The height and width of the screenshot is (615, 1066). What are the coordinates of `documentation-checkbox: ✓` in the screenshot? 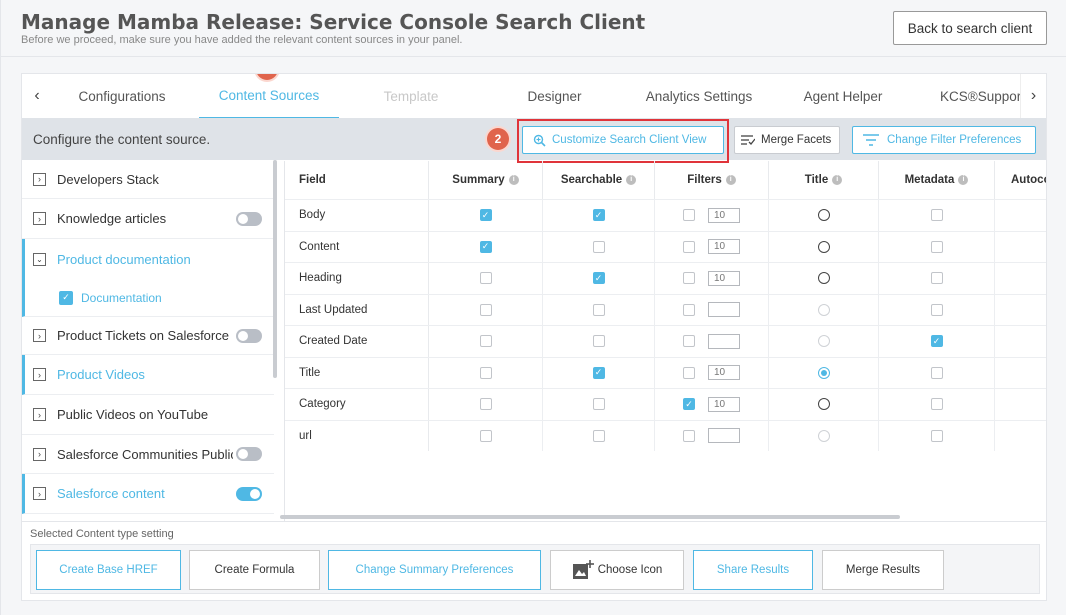 It's located at (66, 297).